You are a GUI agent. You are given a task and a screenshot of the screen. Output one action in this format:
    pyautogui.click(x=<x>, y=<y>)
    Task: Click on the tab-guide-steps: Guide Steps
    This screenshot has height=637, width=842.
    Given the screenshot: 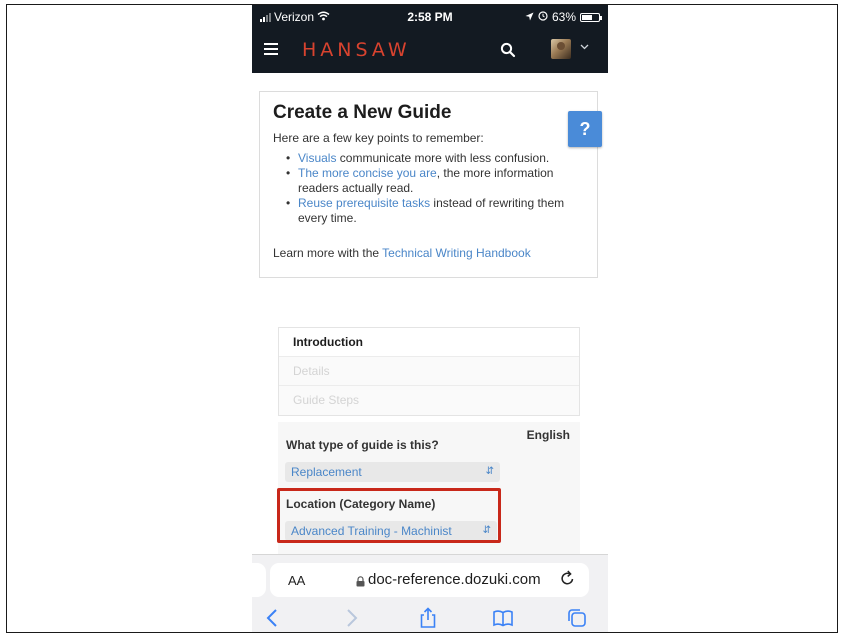 What is the action you would take?
    pyautogui.click(x=429, y=400)
    